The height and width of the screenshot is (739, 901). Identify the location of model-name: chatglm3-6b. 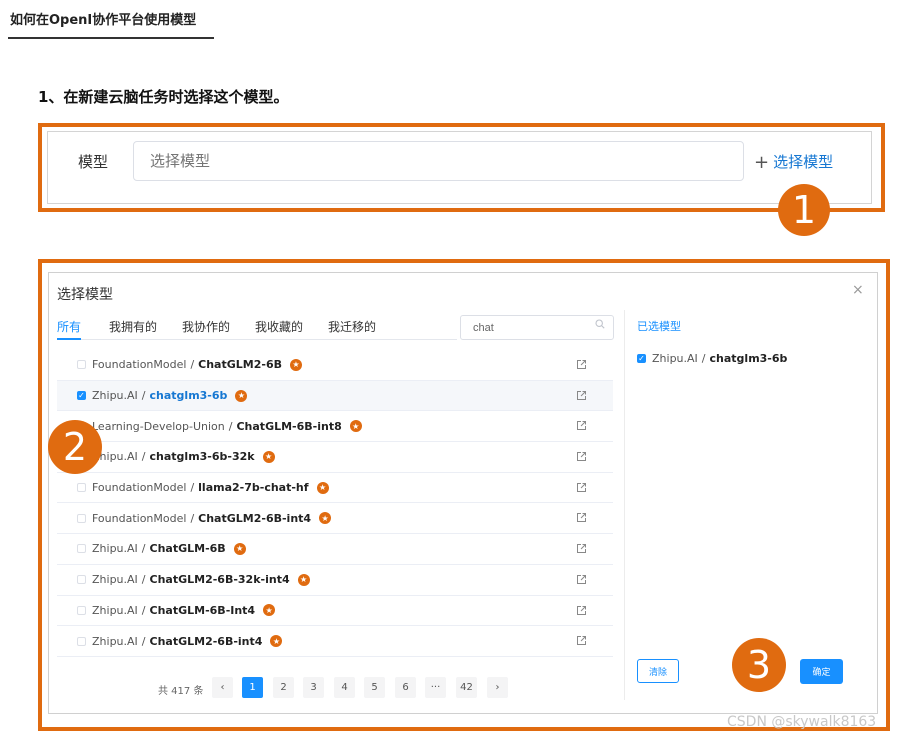
(188, 396).